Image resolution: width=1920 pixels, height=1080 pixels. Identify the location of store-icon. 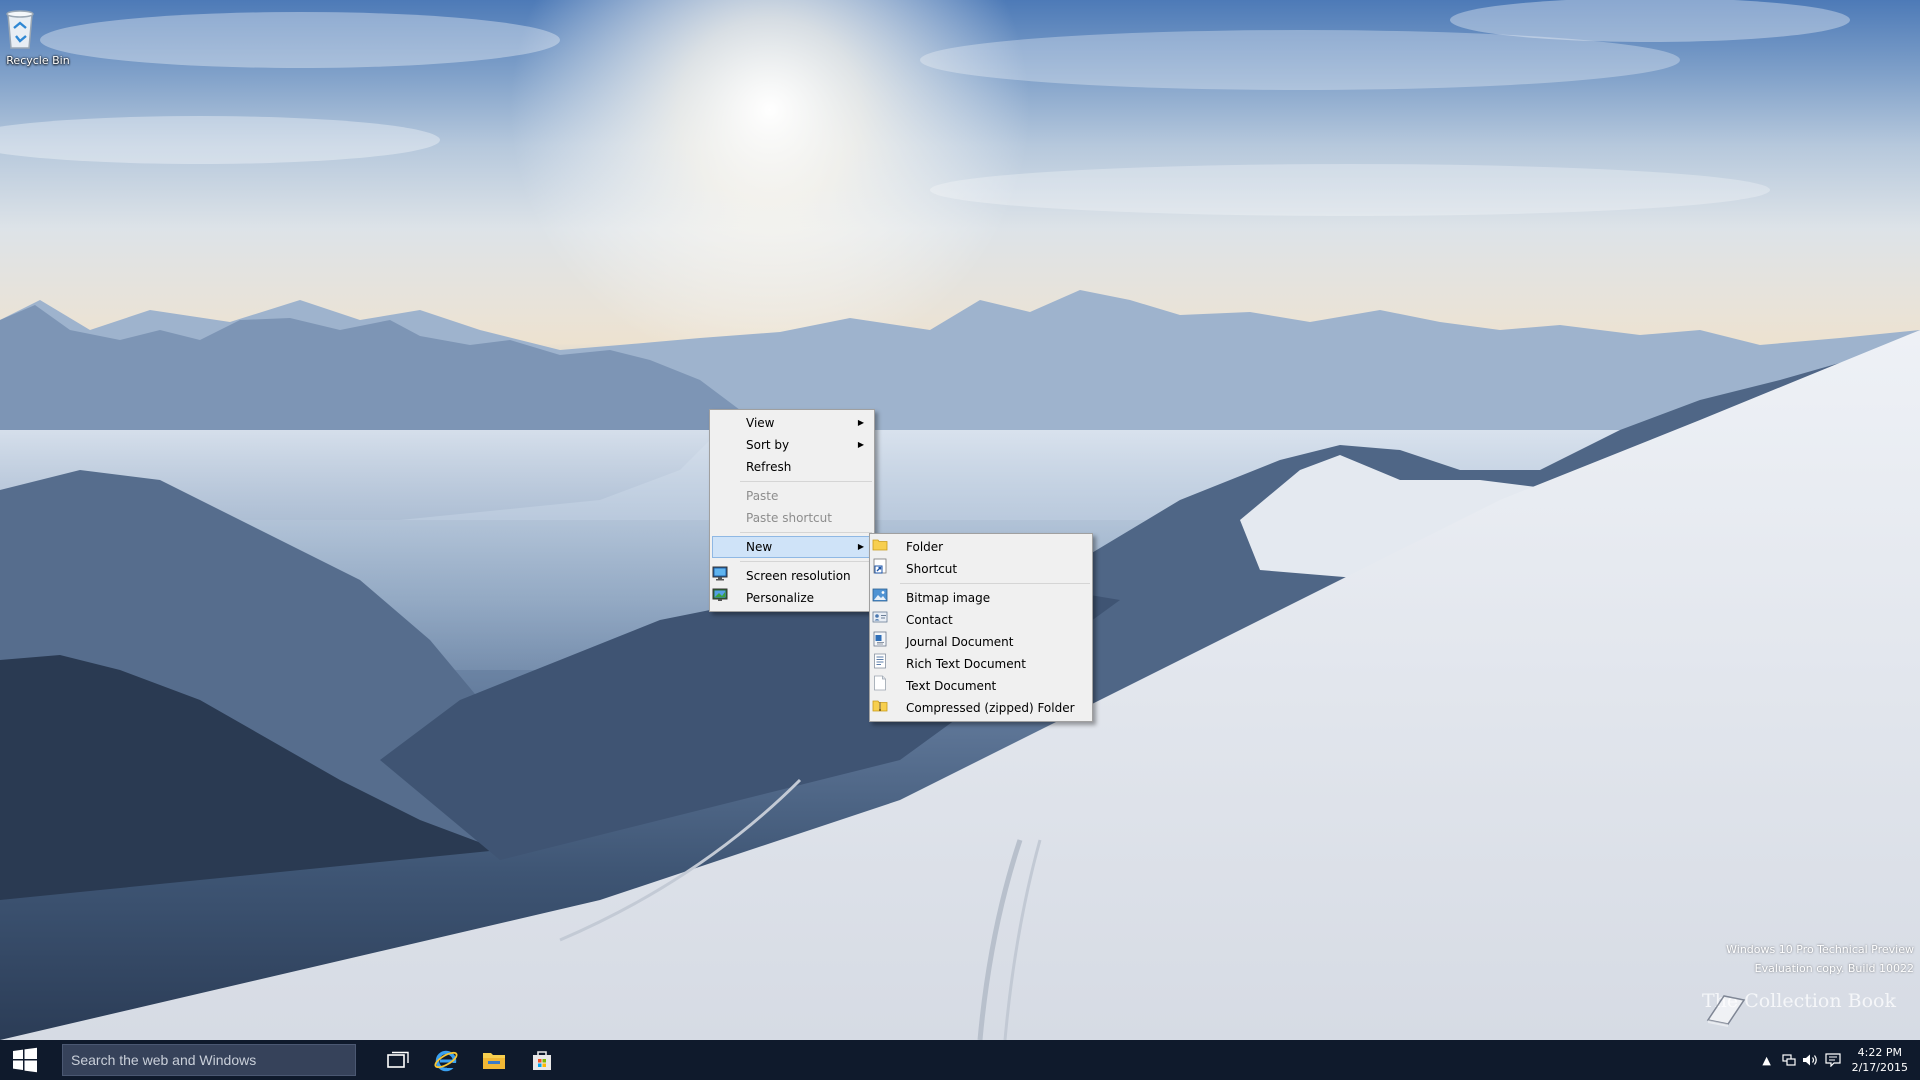
(542, 1060).